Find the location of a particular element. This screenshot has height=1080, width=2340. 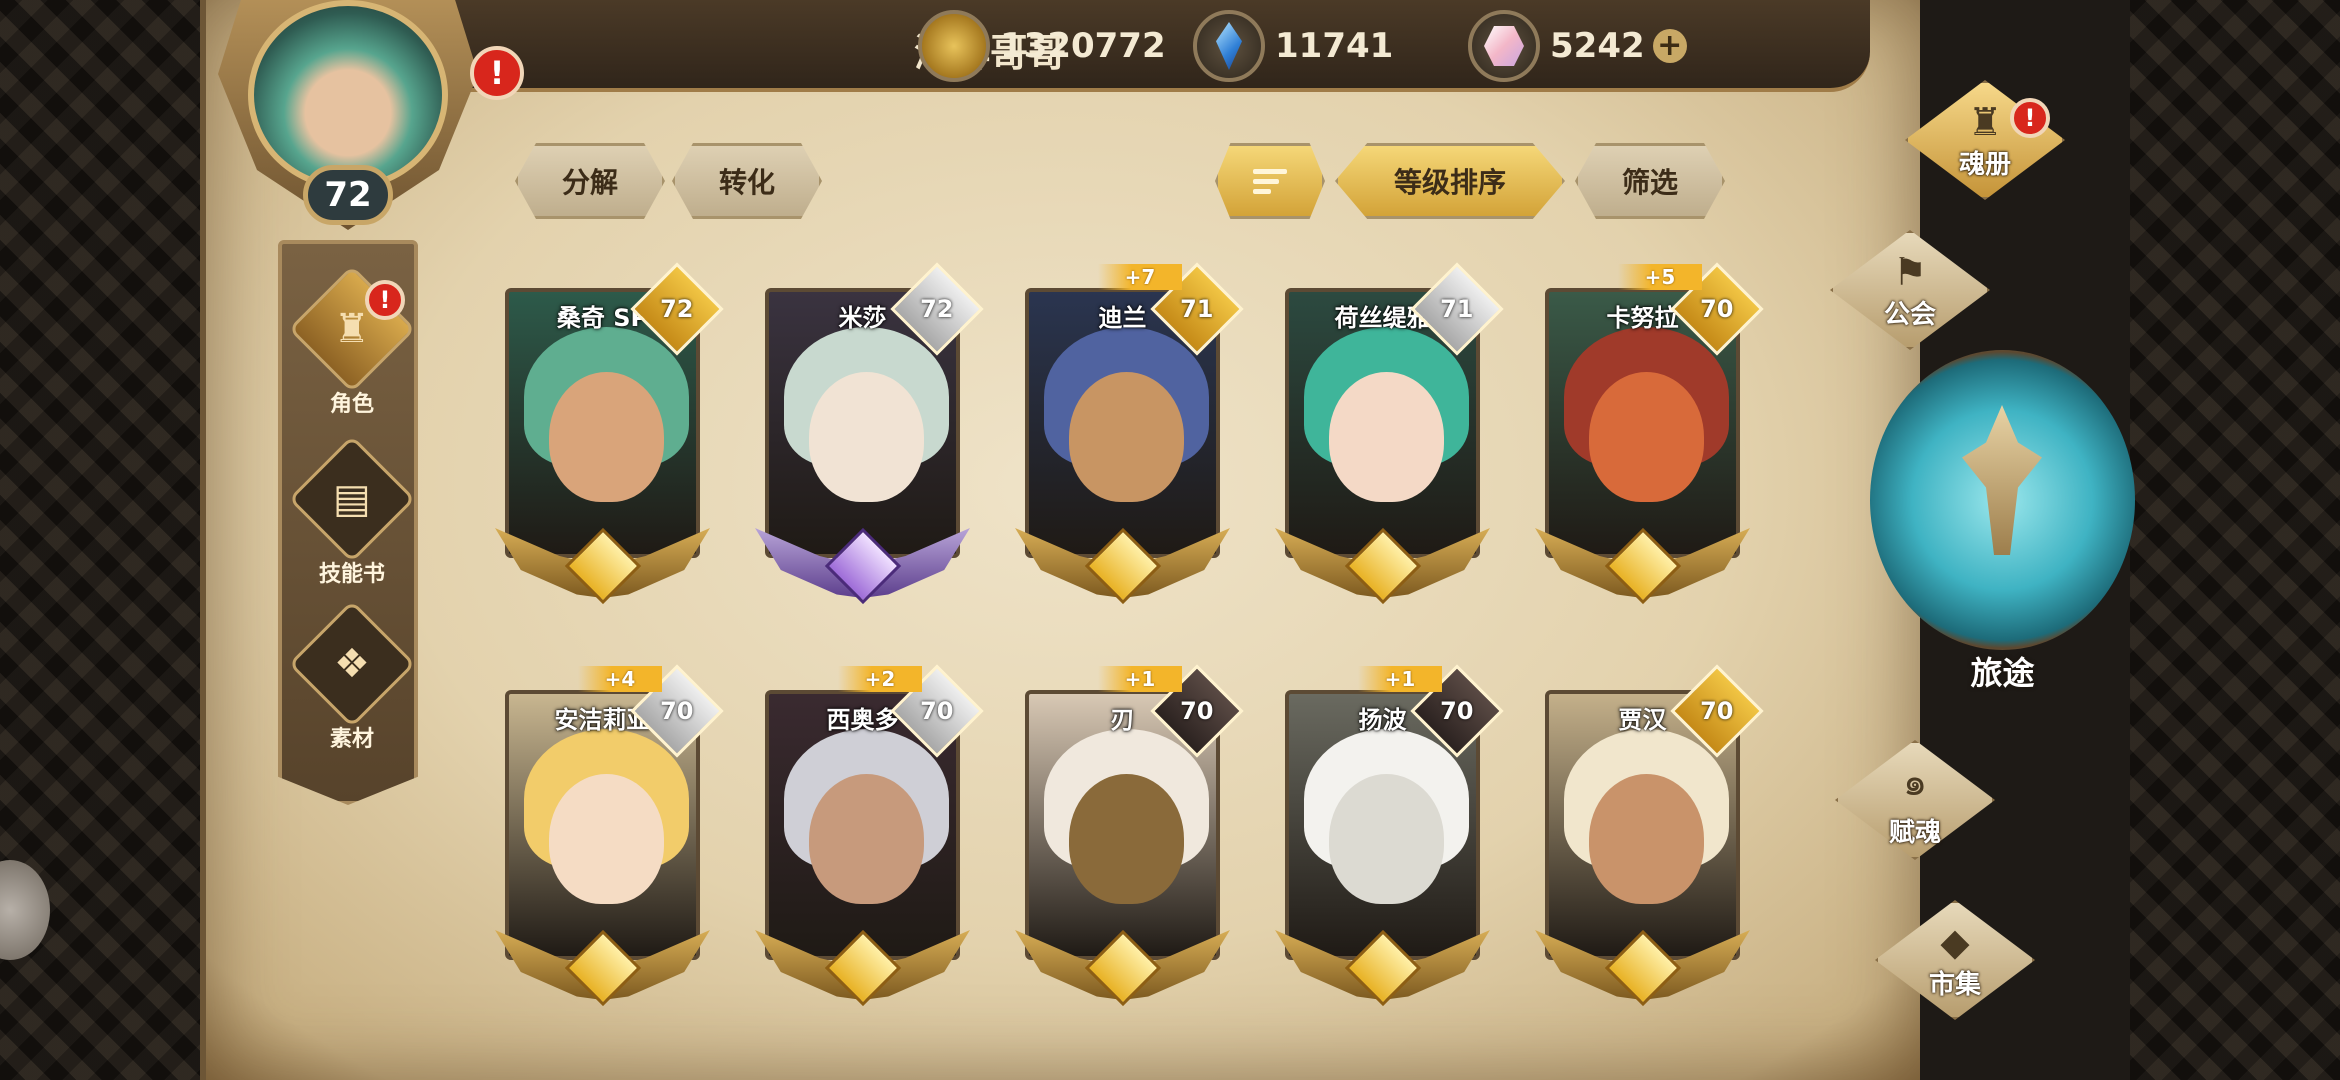

sort-icon is located at coordinates (1270, 181).